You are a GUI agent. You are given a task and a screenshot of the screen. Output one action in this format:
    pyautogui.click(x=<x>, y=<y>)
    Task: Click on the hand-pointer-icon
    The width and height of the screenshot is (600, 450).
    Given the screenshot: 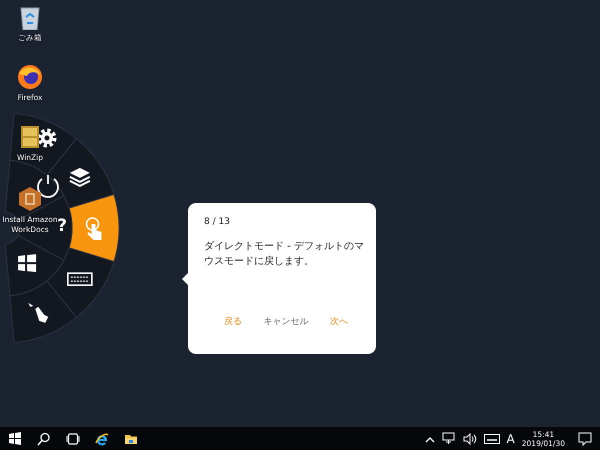 What is the action you would take?
    pyautogui.click(x=38, y=312)
    